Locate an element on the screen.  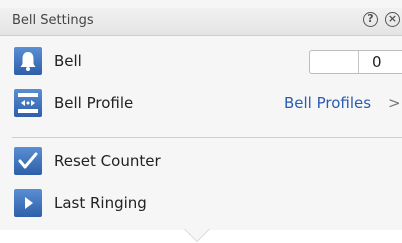
last-ringing-label: Last Ringing is located at coordinates (100, 203).